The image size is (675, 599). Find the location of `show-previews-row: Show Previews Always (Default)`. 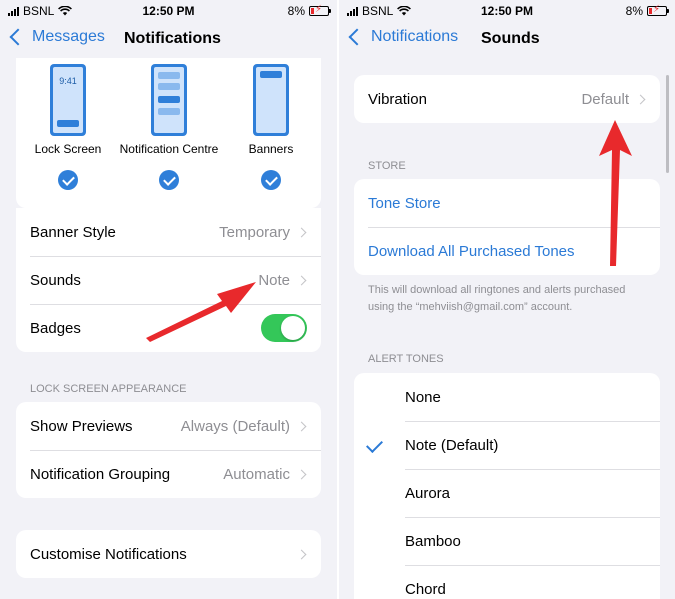

show-previews-row: Show Previews Always (Default) is located at coordinates (168, 426).